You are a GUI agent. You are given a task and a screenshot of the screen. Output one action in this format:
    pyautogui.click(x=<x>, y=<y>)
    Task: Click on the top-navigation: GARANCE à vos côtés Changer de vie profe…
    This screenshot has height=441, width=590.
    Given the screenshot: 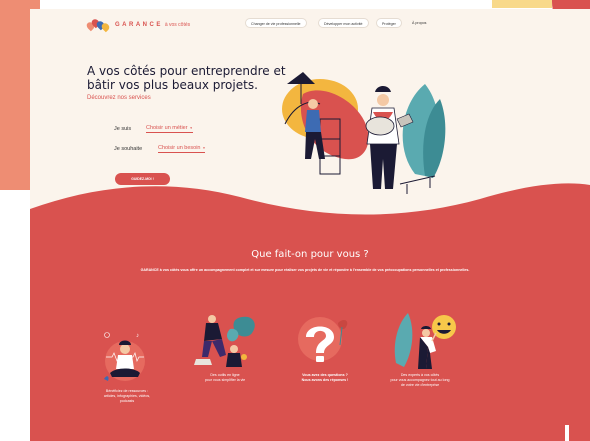 What is the action you would take?
    pyautogui.click(x=310, y=24)
    